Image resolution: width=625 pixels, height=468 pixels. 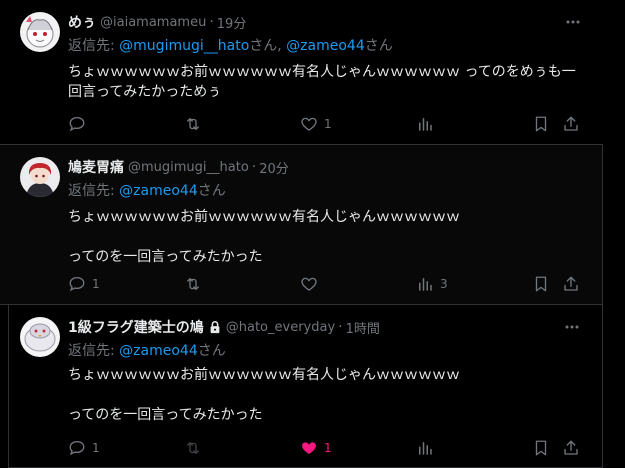 I want to click on lock-icon, so click(x=215, y=327).